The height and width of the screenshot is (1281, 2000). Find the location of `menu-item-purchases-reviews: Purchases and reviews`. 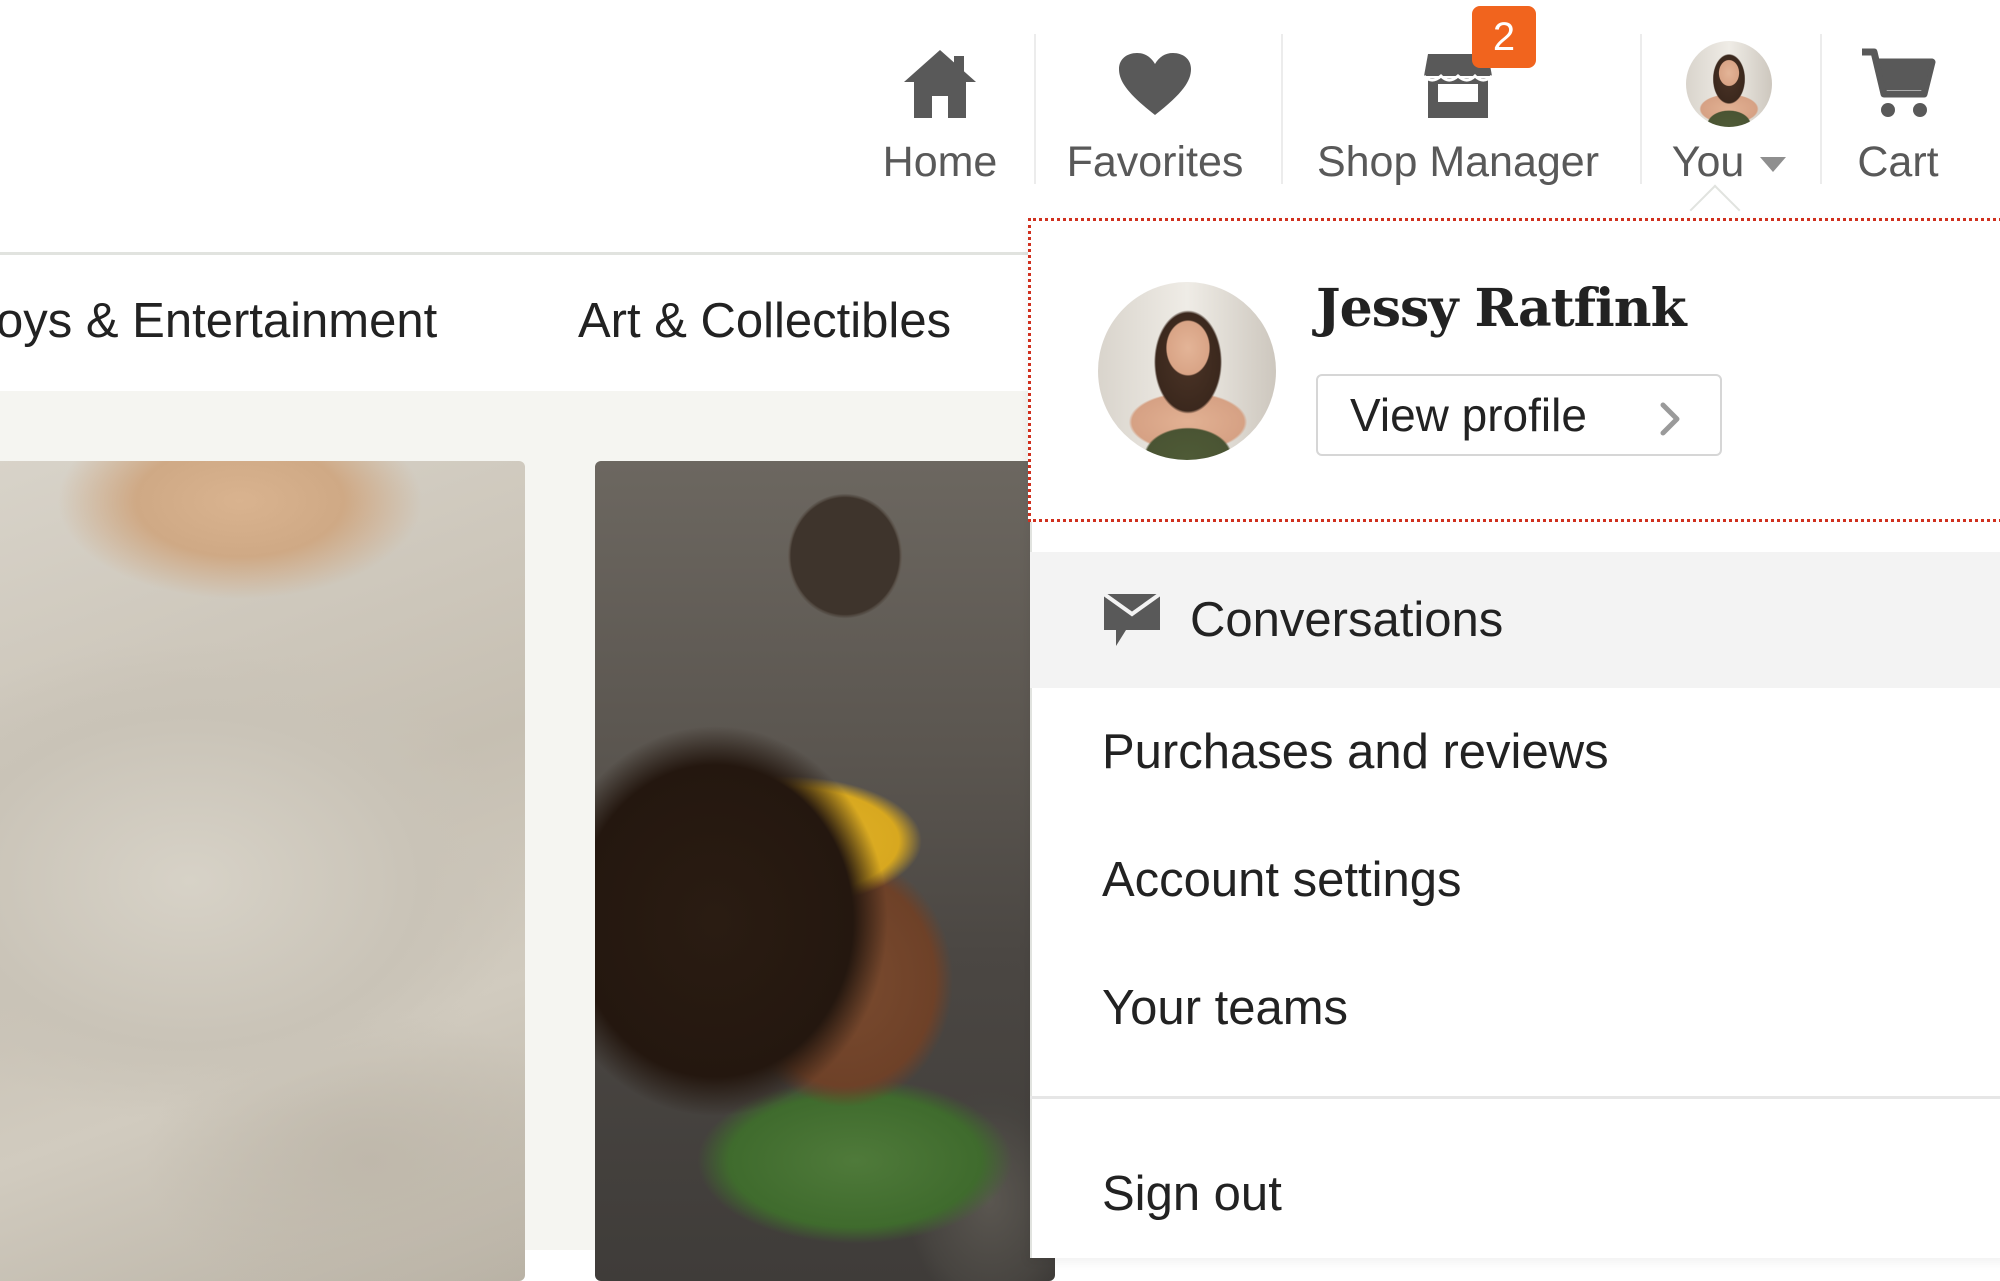

menu-item-purchases-reviews: Purchases and reviews is located at coordinates (1515, 752).